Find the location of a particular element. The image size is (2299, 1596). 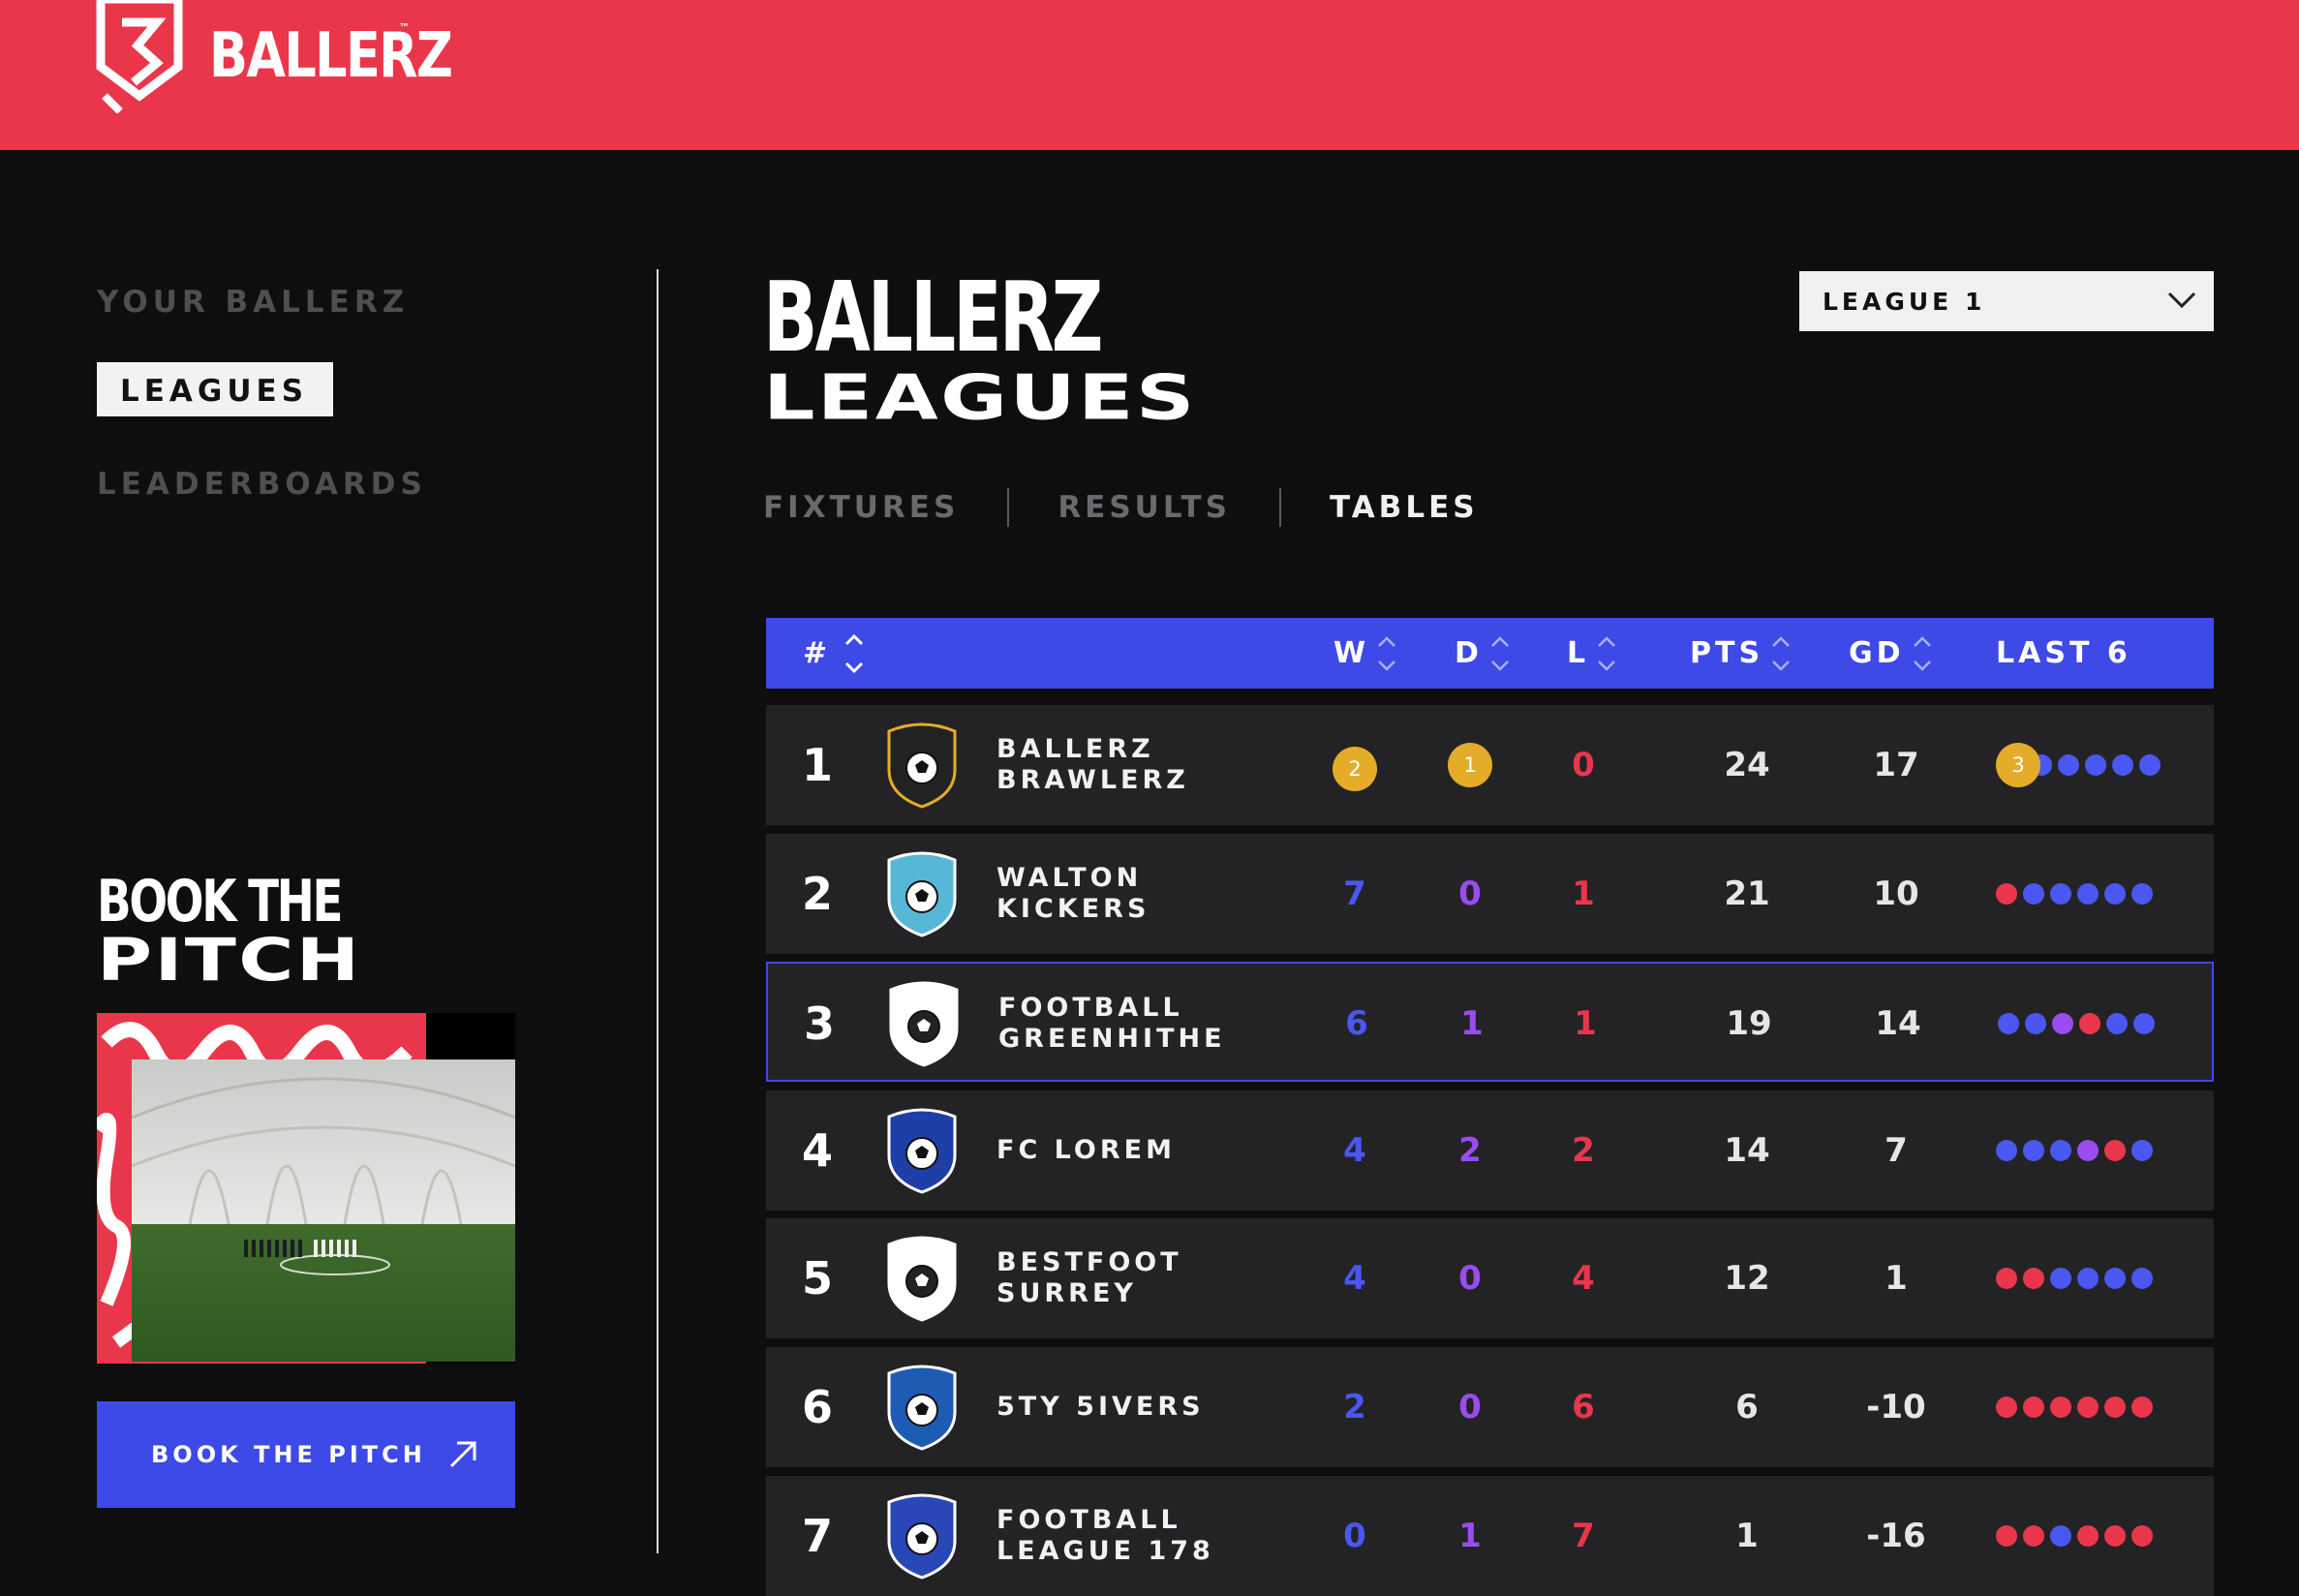

row-wins: 4 is located at coordinates (1354, 1278).